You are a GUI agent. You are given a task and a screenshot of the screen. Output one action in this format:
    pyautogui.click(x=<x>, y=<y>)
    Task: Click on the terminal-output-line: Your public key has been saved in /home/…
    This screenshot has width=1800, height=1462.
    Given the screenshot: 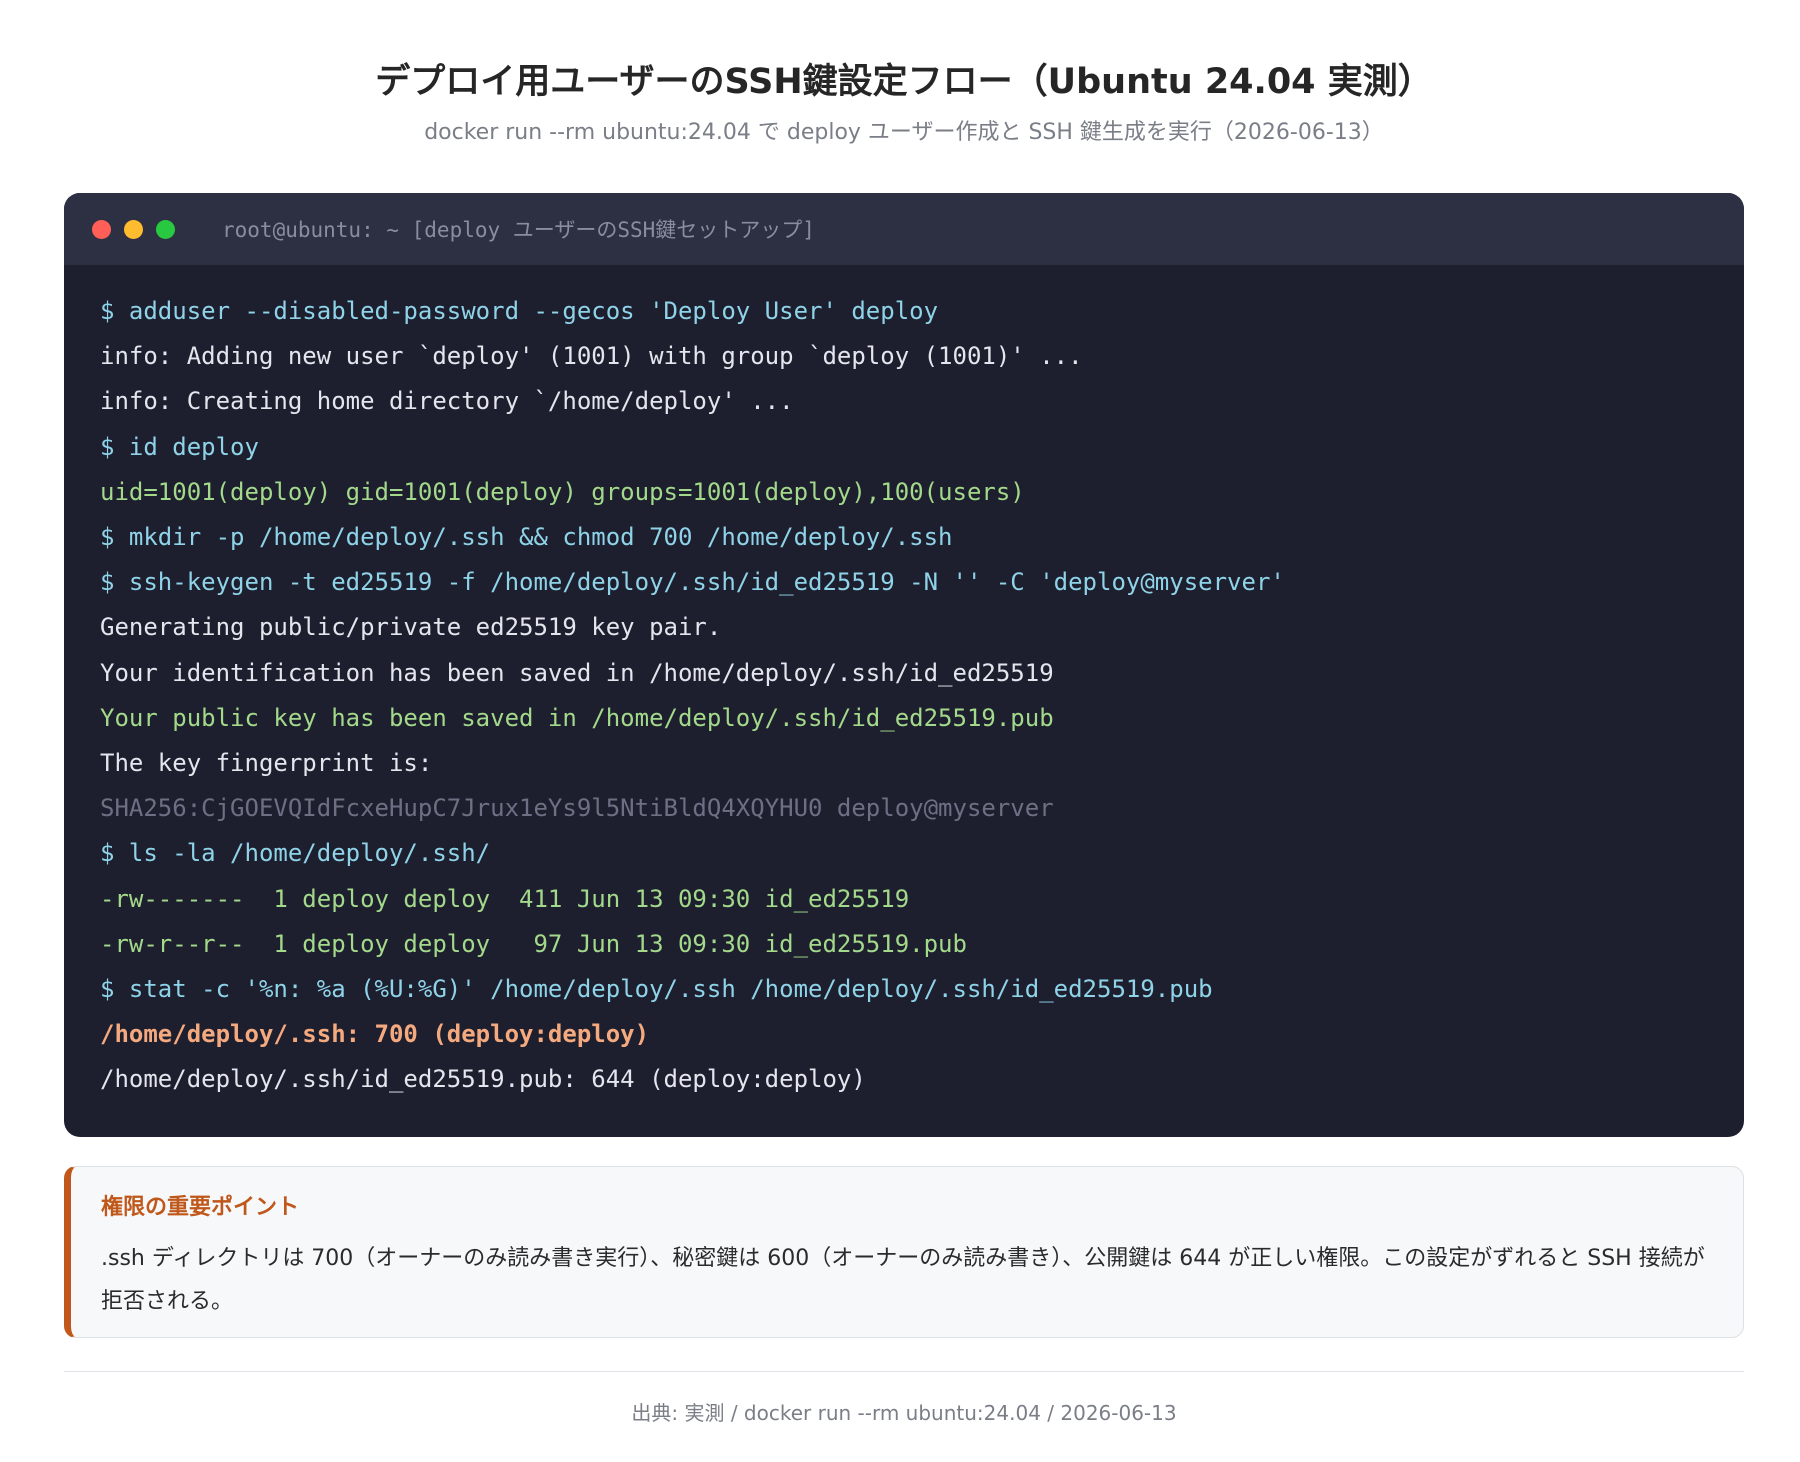 What is the action you would take?
    pyautogui.click(x=577, y=717)
    